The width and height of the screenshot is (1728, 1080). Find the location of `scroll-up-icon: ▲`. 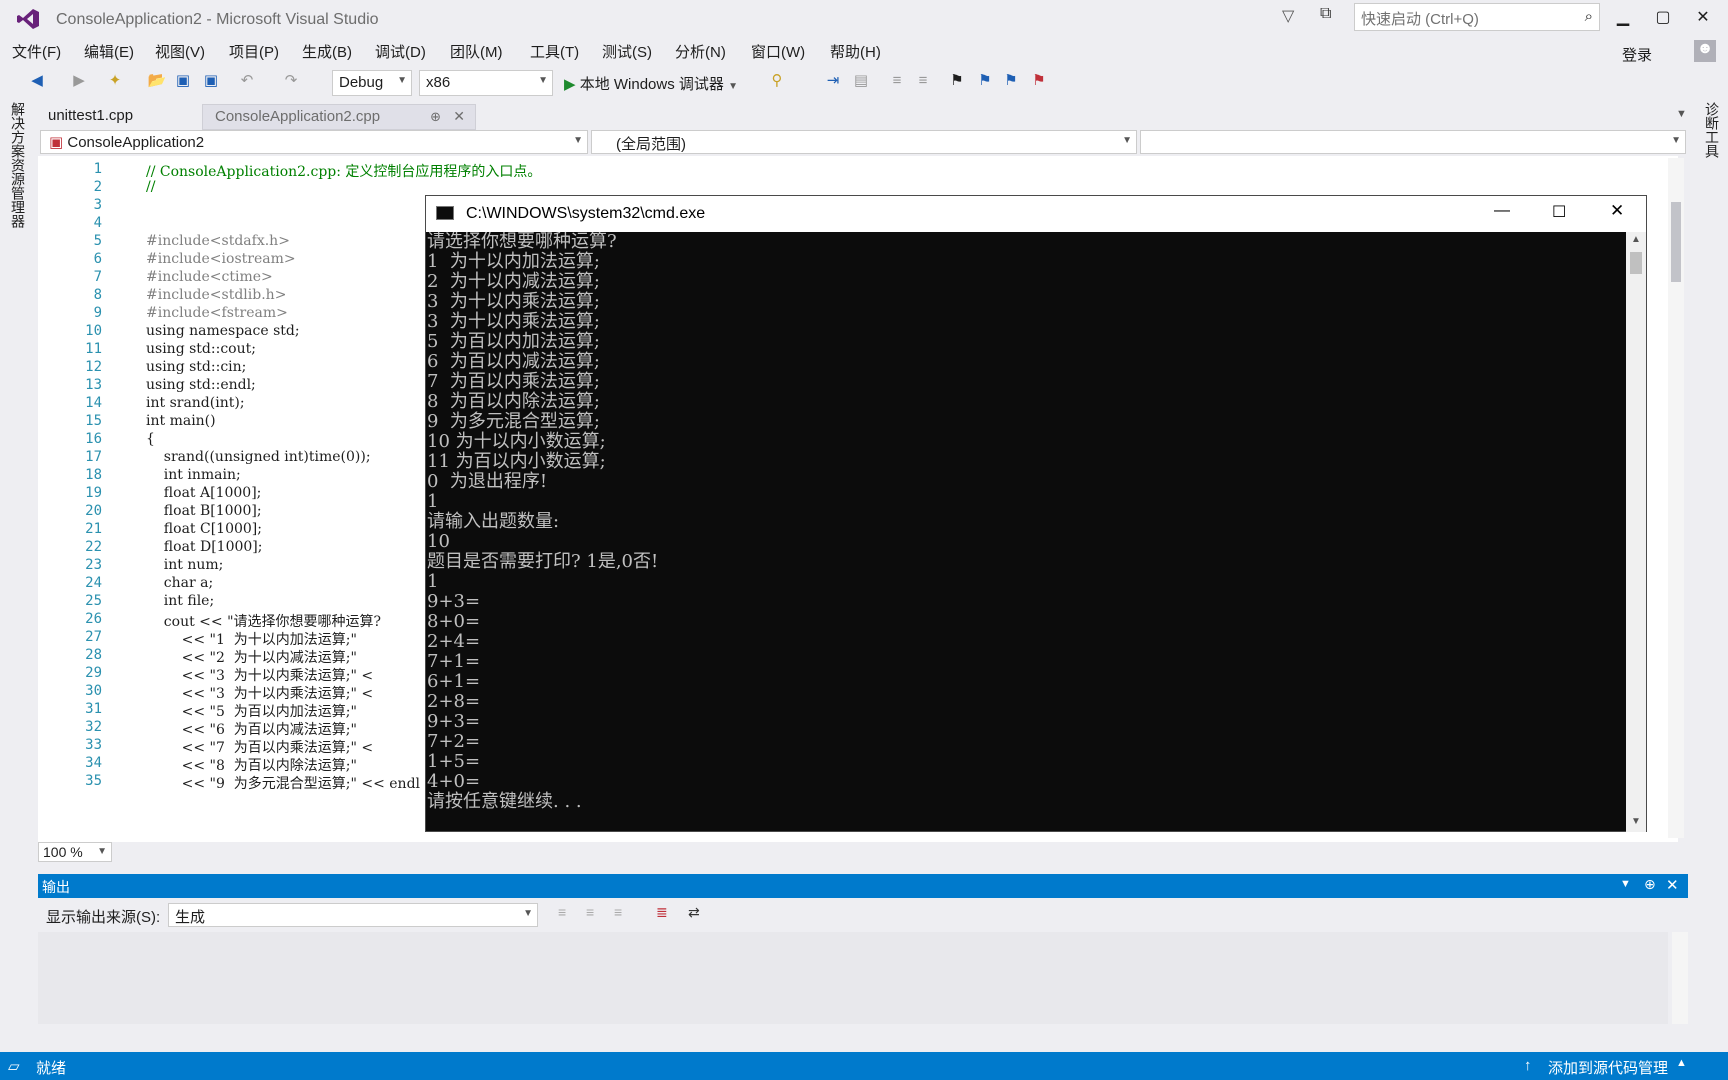

scroll-up-icon: ▲ is located at coordinates (1636, 239).